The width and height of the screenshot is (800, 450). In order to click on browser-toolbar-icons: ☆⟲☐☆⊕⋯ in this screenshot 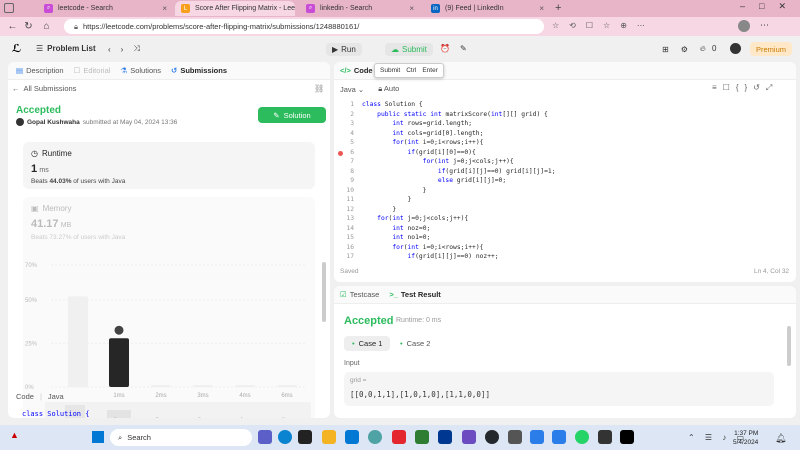, I will do `click(603, 25)`.